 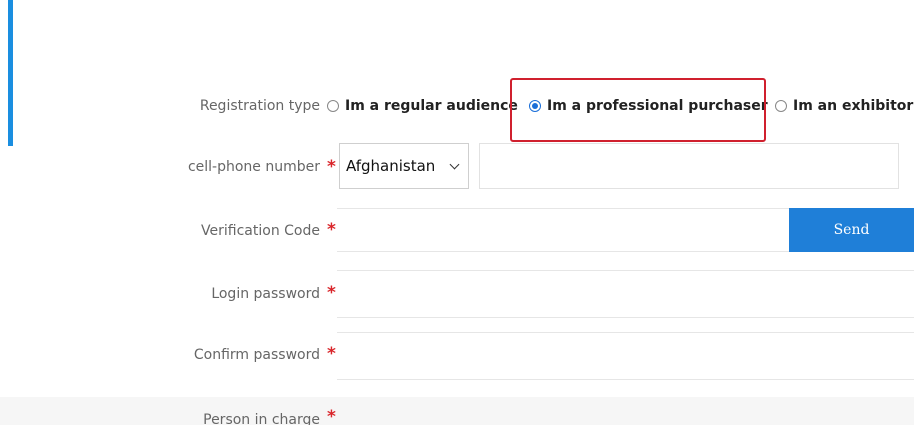 What do you see at coordinates (454, 164) in the screenshot?
I see `chevron-down-icon` at bounding box center [454, 164].